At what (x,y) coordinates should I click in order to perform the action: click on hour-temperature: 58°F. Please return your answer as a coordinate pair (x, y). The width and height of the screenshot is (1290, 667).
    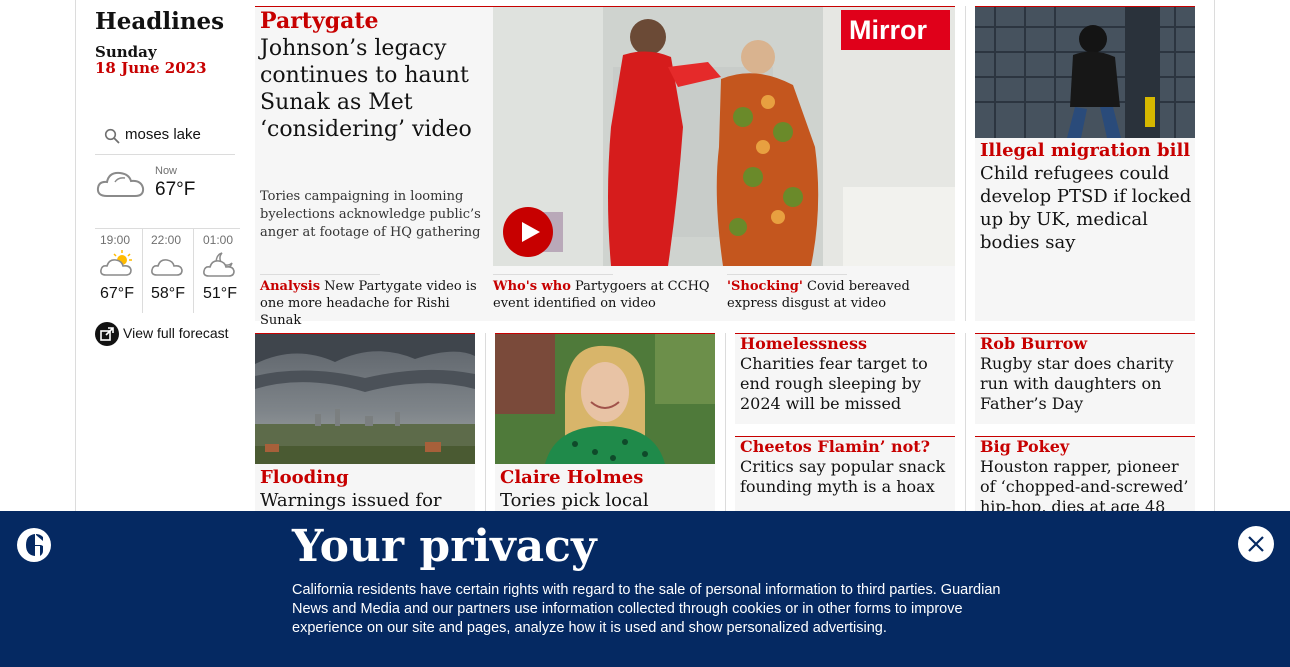
    Looking at the image, I should click on (168, 293).